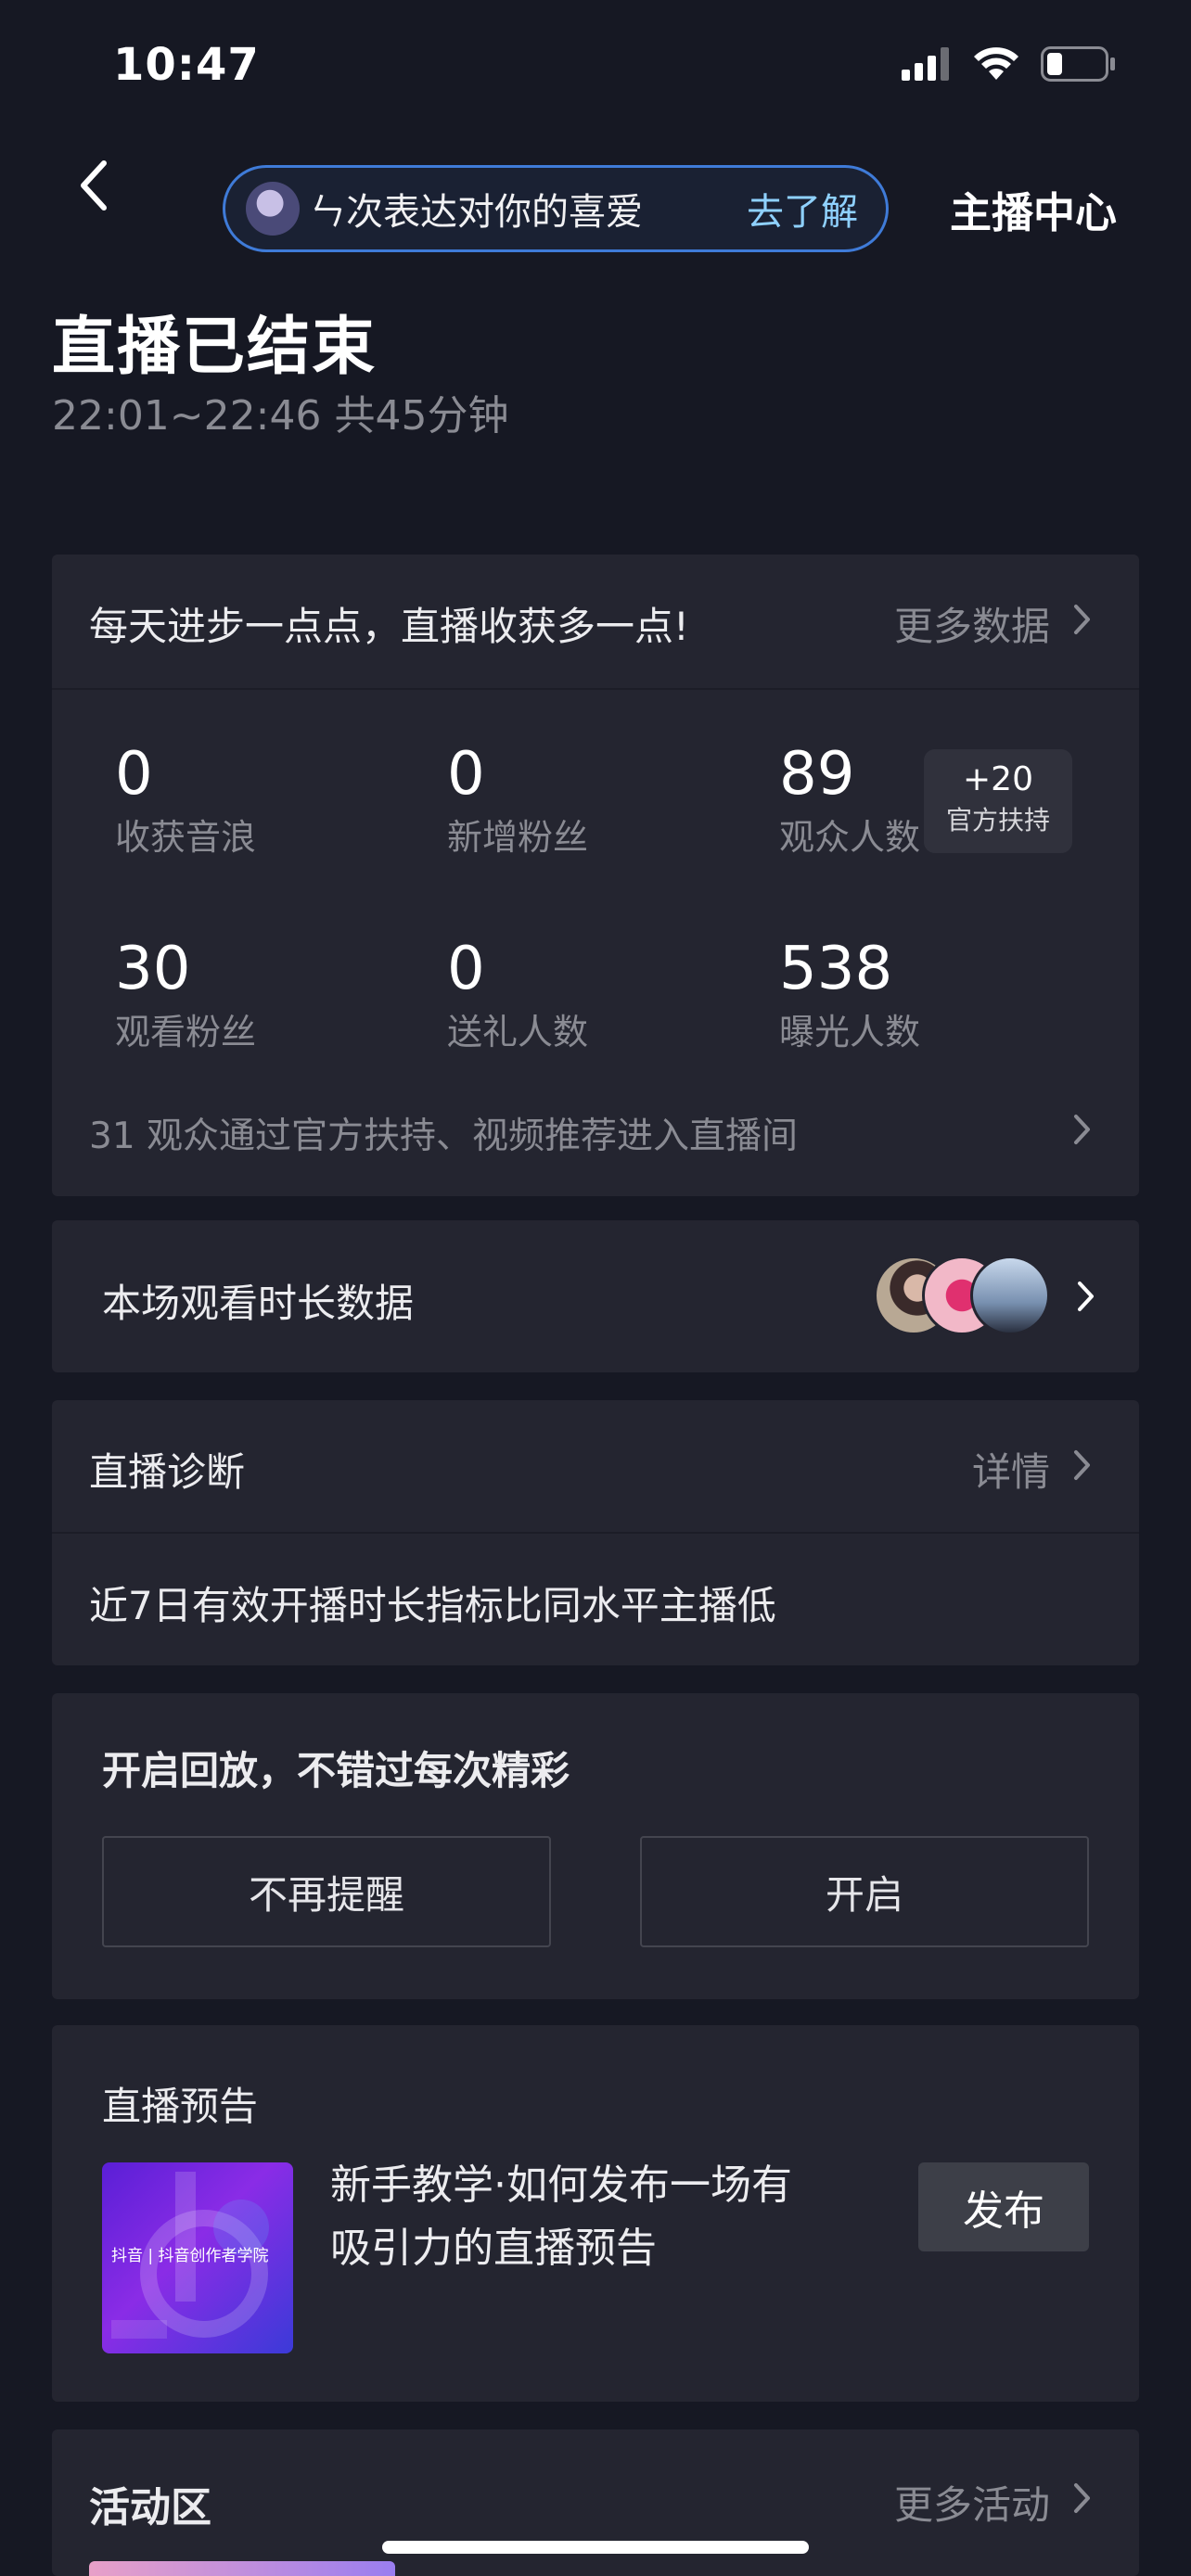 The width and height of the screenshot is (1191, 2576). What do you see at coordinates (273, 209) in the screenshot?
I see `banner-avatar` at bounding box center [273, 209].